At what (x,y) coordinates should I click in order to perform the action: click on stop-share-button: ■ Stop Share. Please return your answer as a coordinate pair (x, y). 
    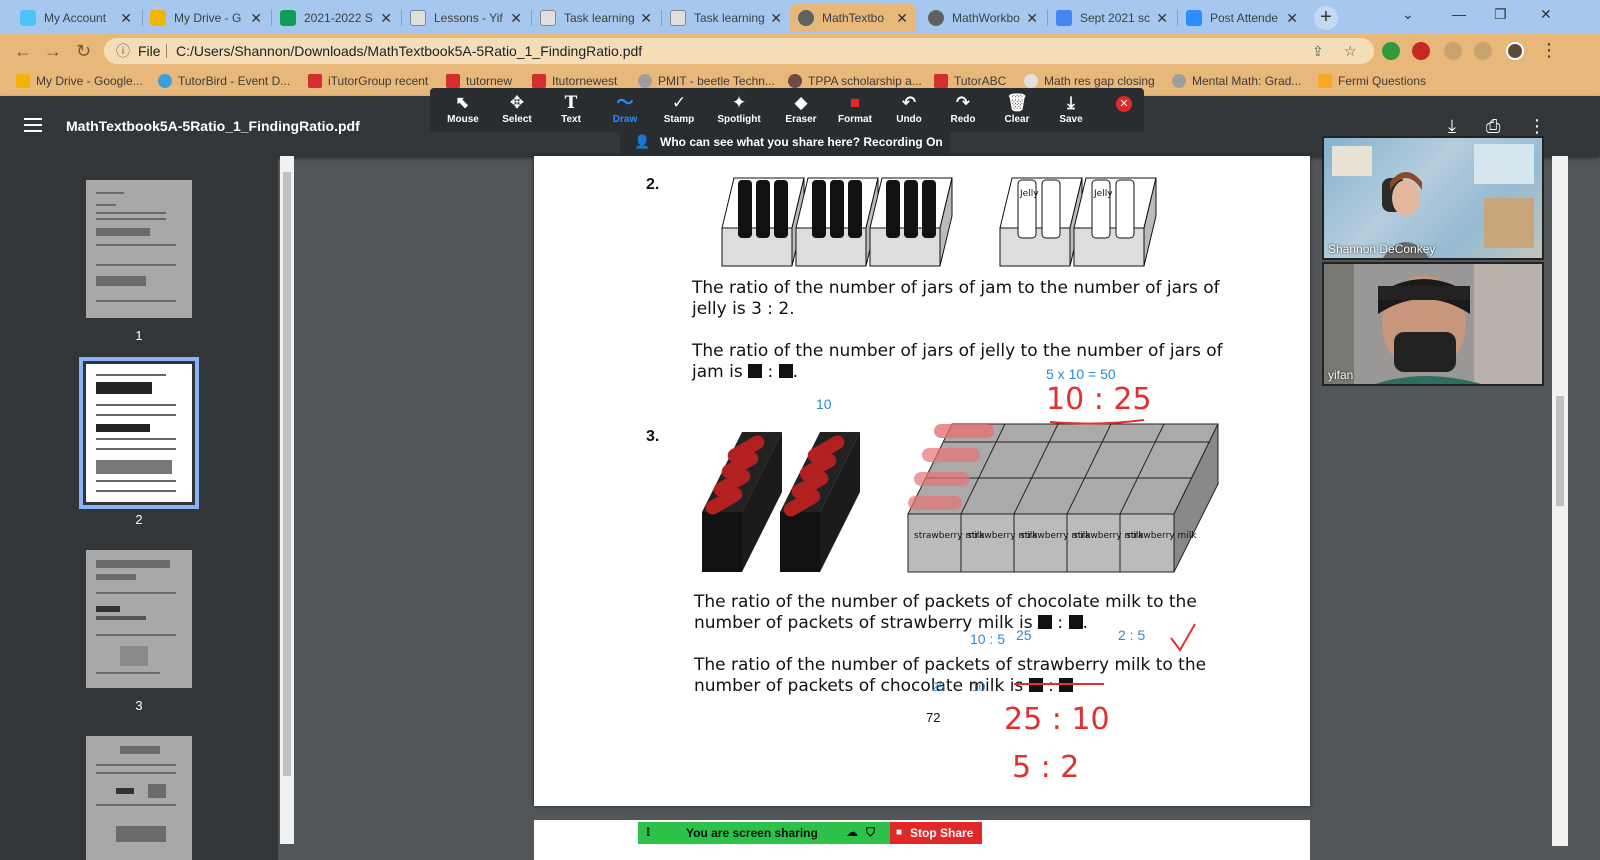
    Looking at the image, I should click on (936, 833).